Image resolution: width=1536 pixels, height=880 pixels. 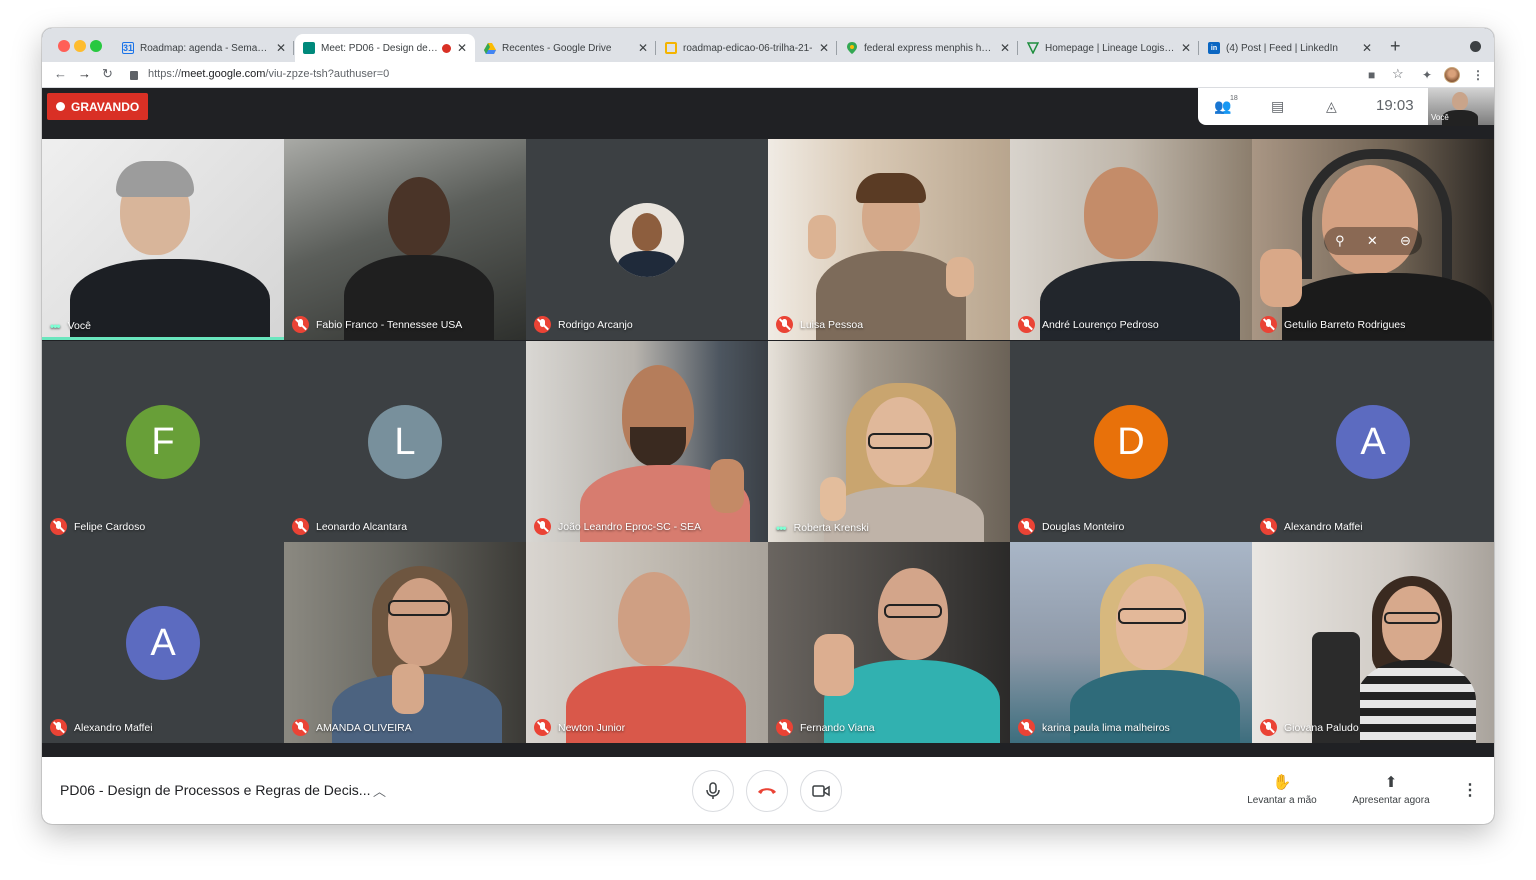 What do you see at coordinates (1277, 106) in the screenshot?
I see `chat-icon: ▤` at bounding box center [1277, 106].